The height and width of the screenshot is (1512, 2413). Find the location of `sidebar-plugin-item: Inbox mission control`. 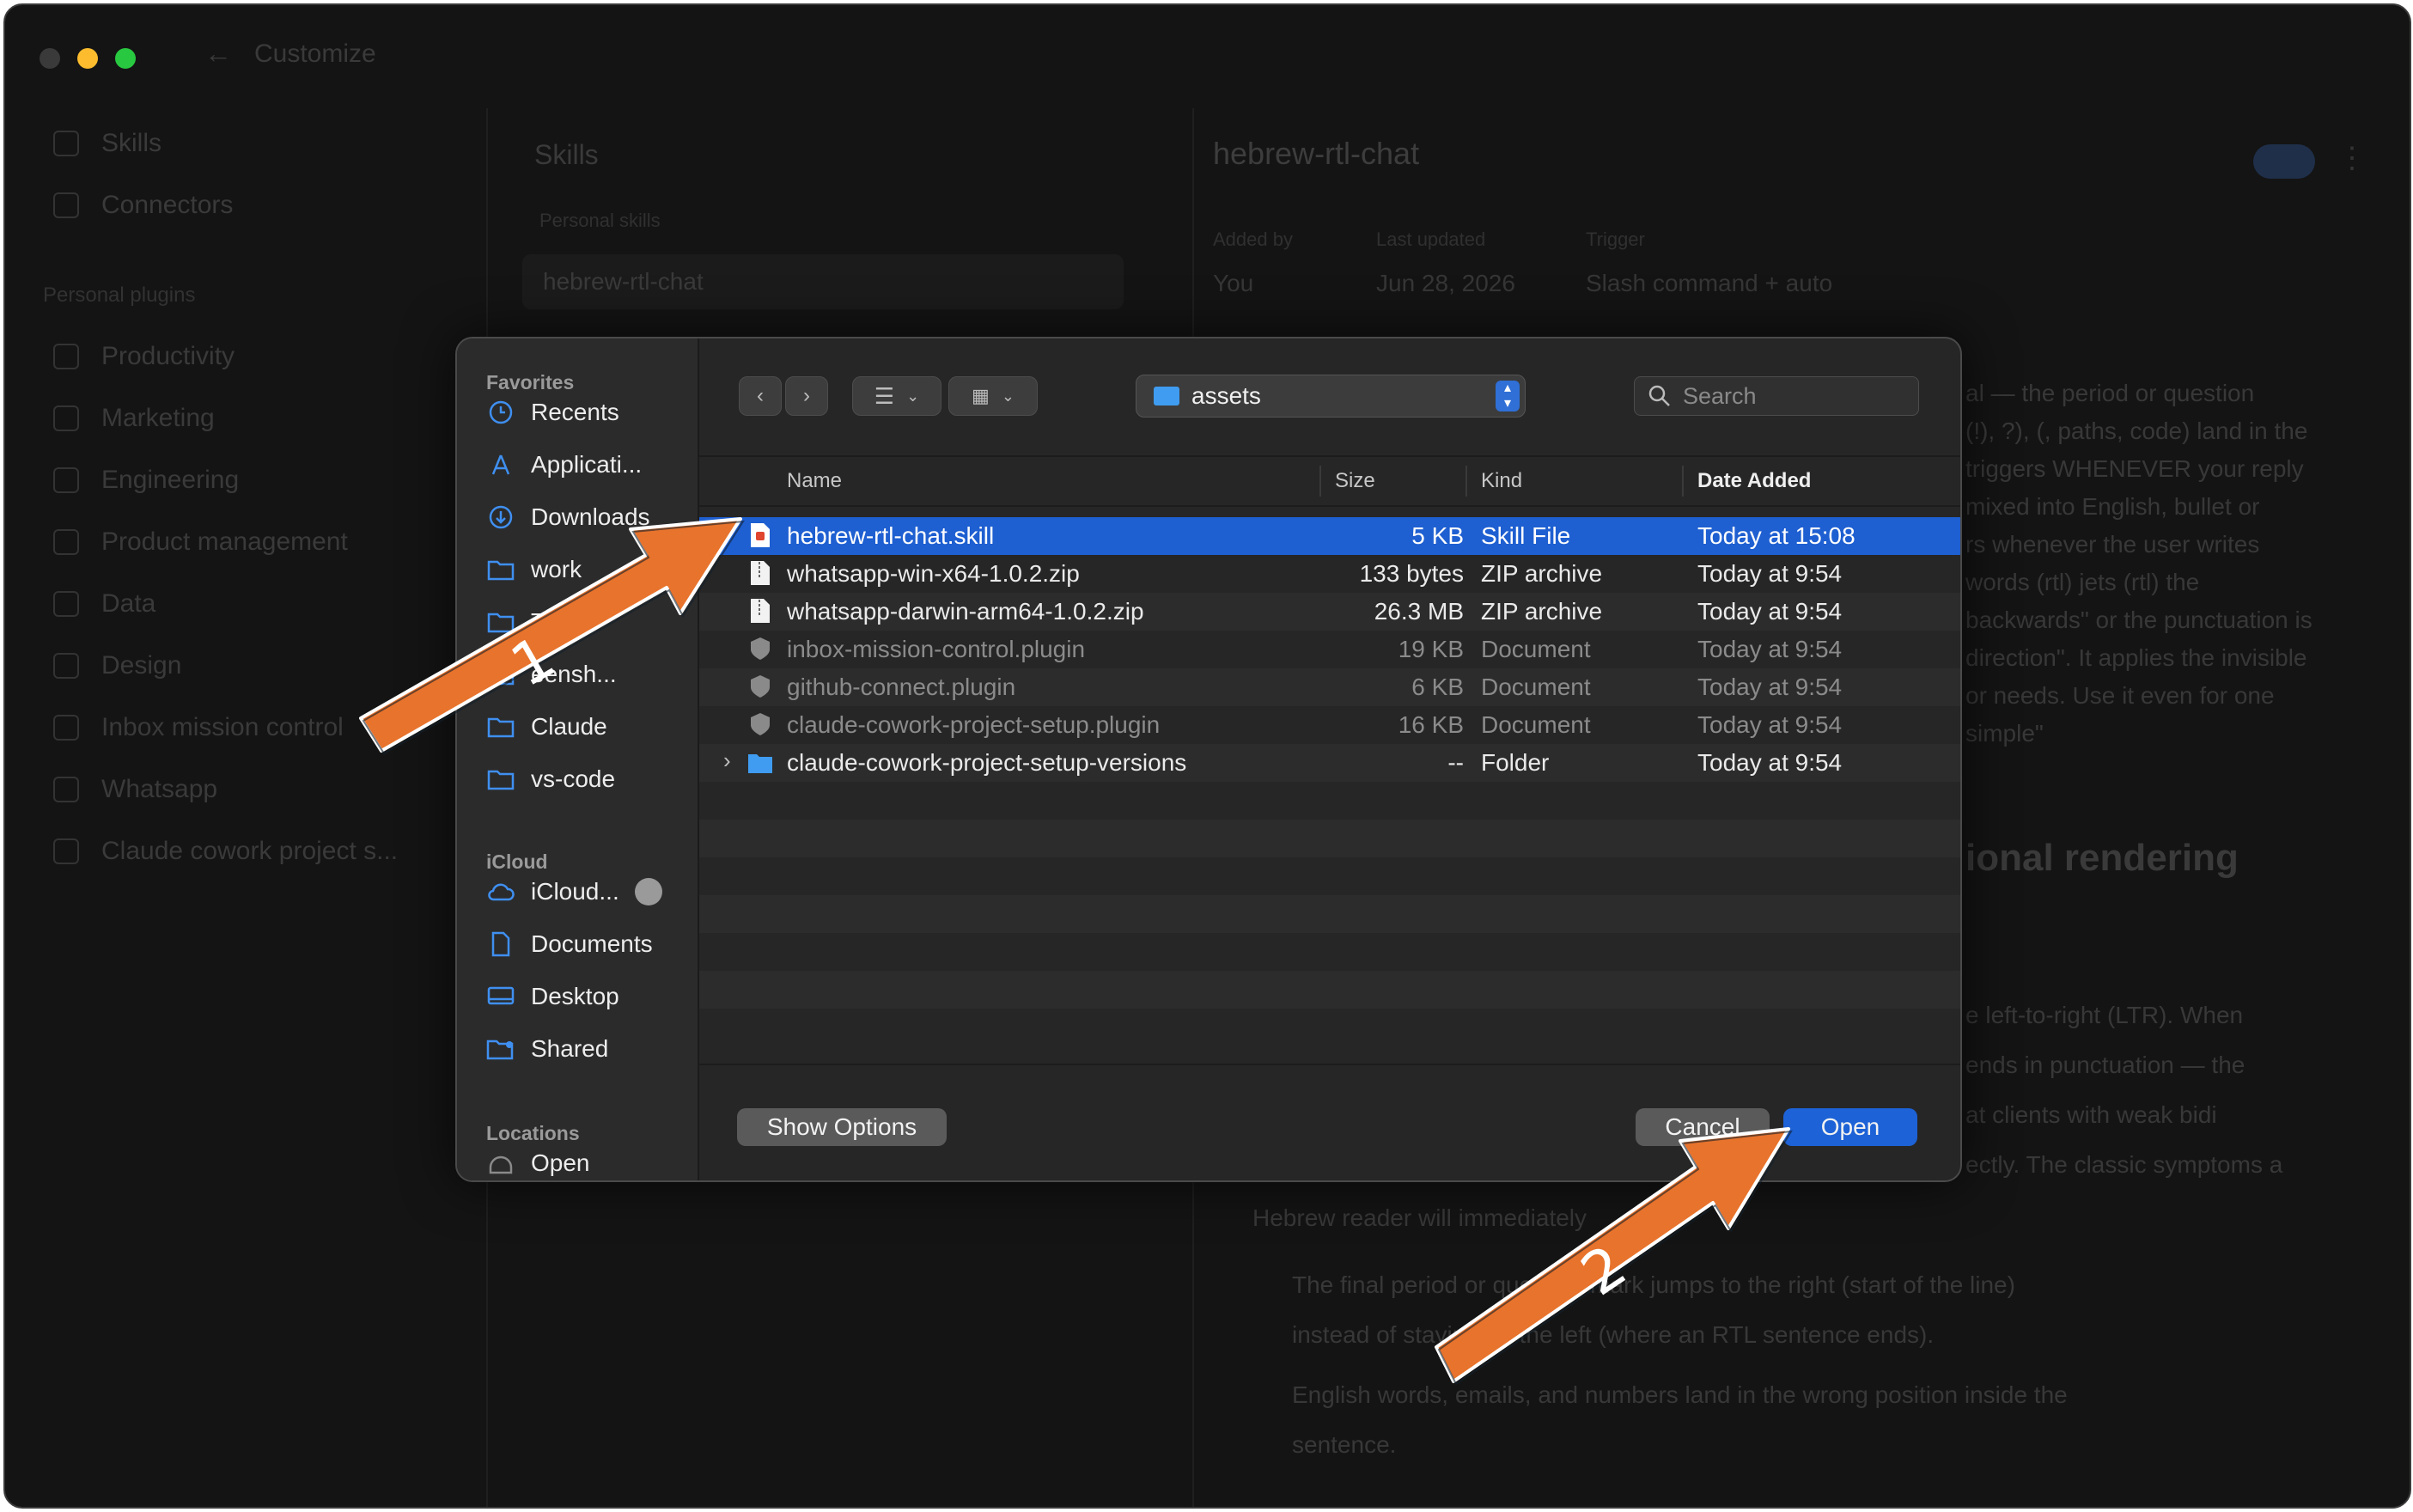

sidebar-plugin-item: Inbox mission control is located at coordinates (199, 727).